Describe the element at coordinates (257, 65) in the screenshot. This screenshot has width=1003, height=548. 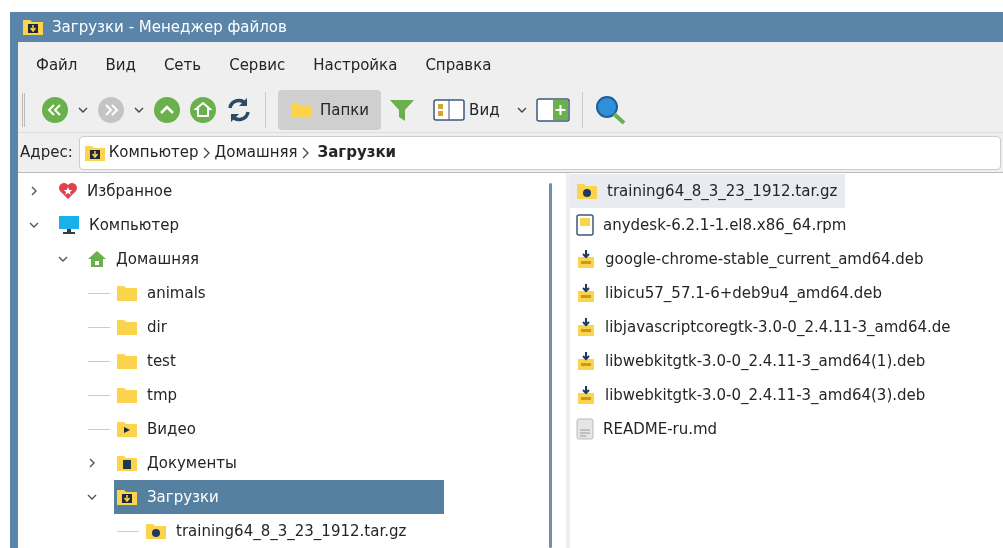
I see `menu-item: Сервис` at that location.